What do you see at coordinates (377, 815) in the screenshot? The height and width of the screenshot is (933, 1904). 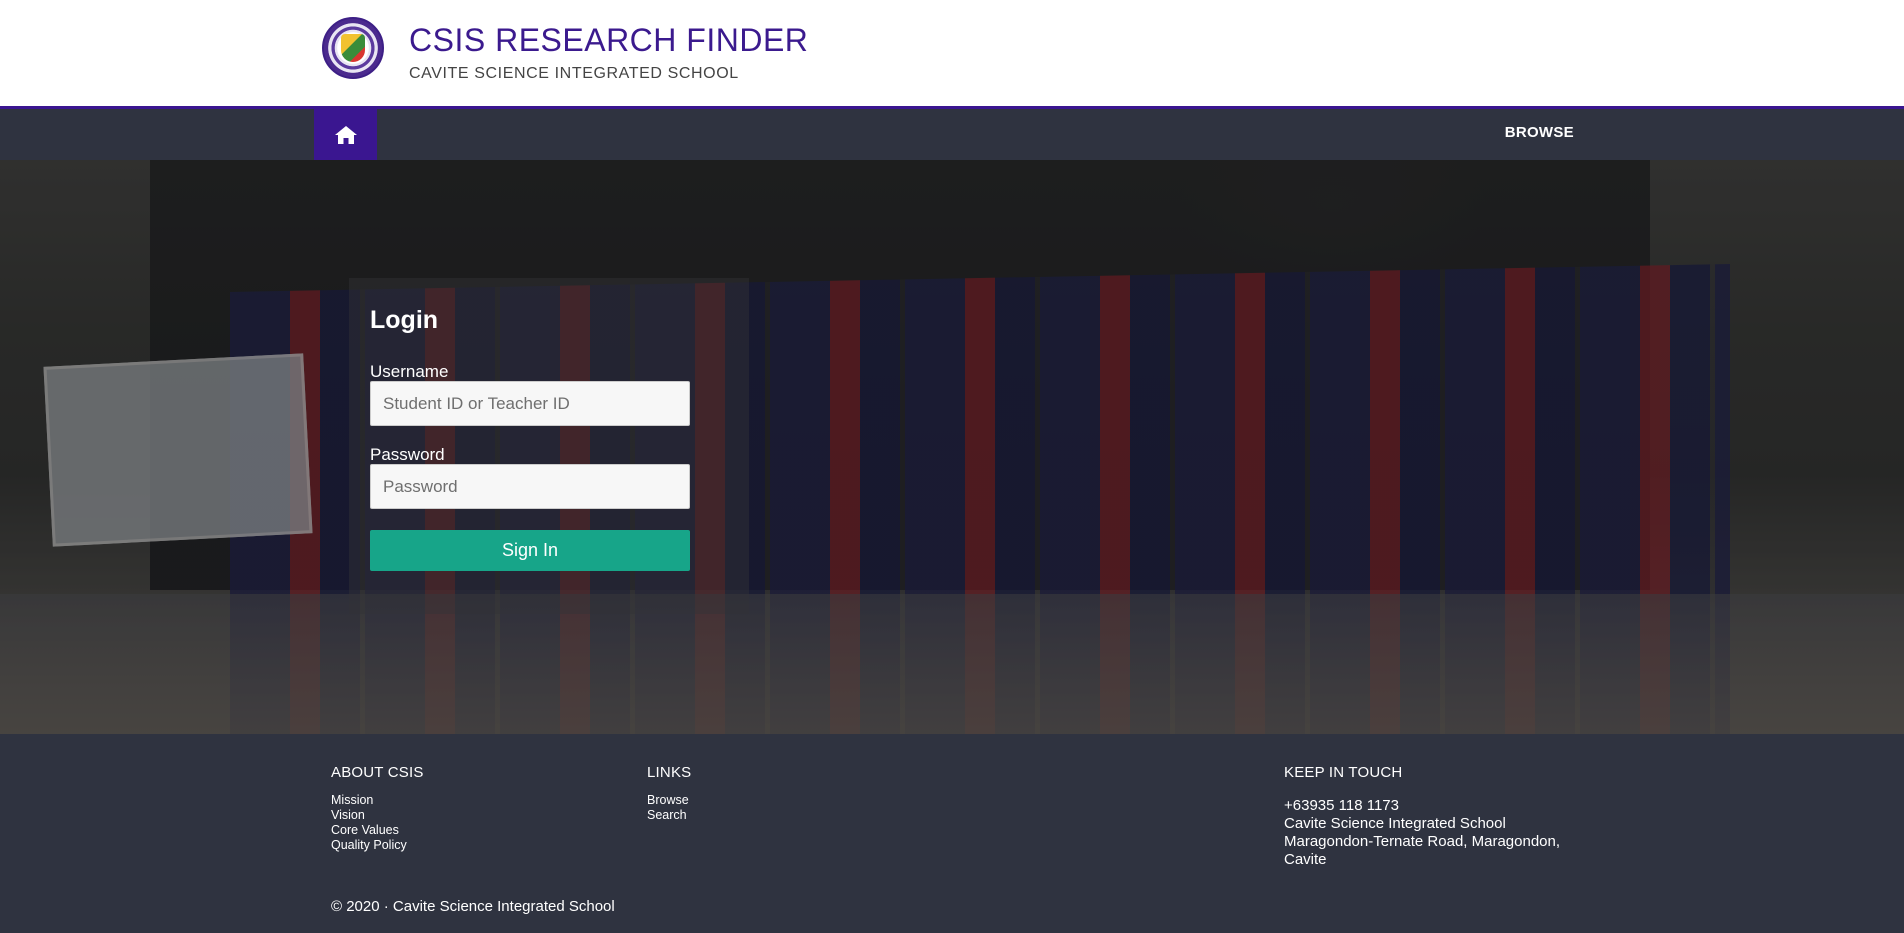 I see `footer-link-vision: Vision` at bounding box center [377, 815].